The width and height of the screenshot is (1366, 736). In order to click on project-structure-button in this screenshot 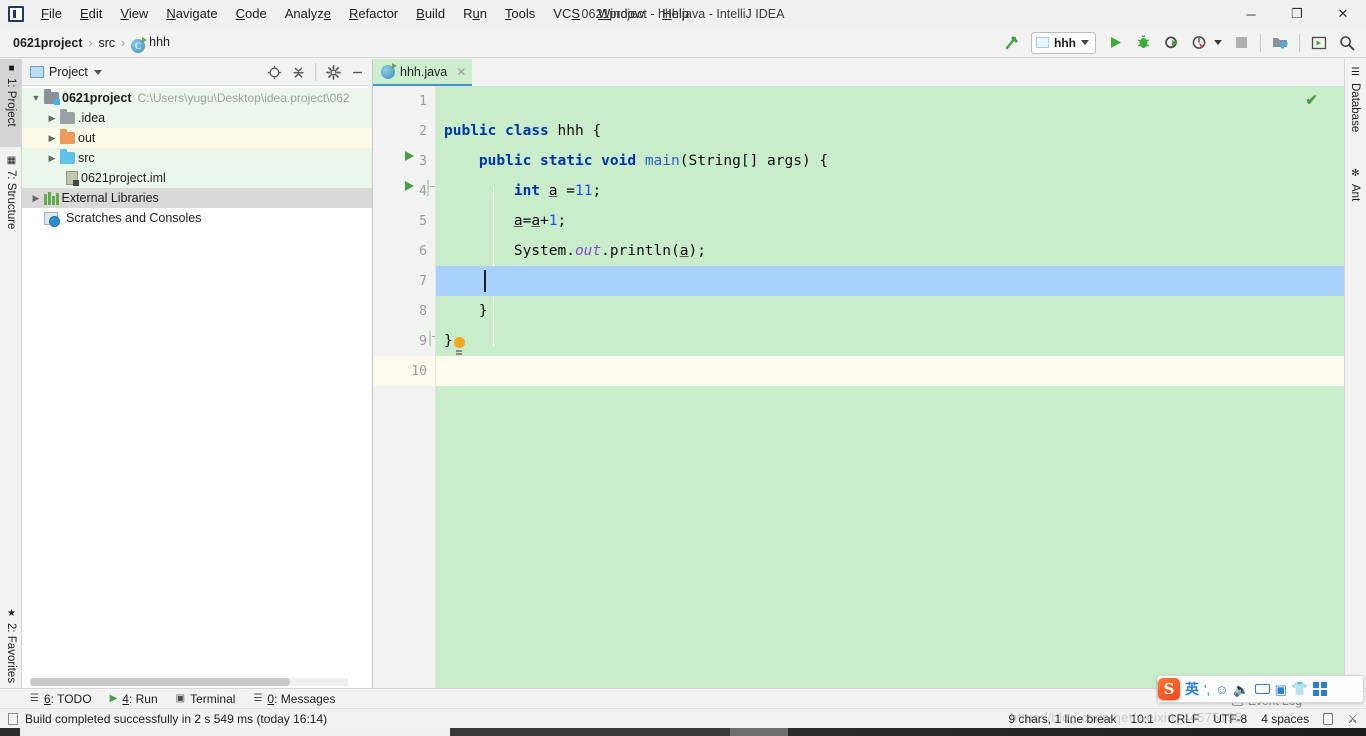, I will do `click(1280, 43)`.